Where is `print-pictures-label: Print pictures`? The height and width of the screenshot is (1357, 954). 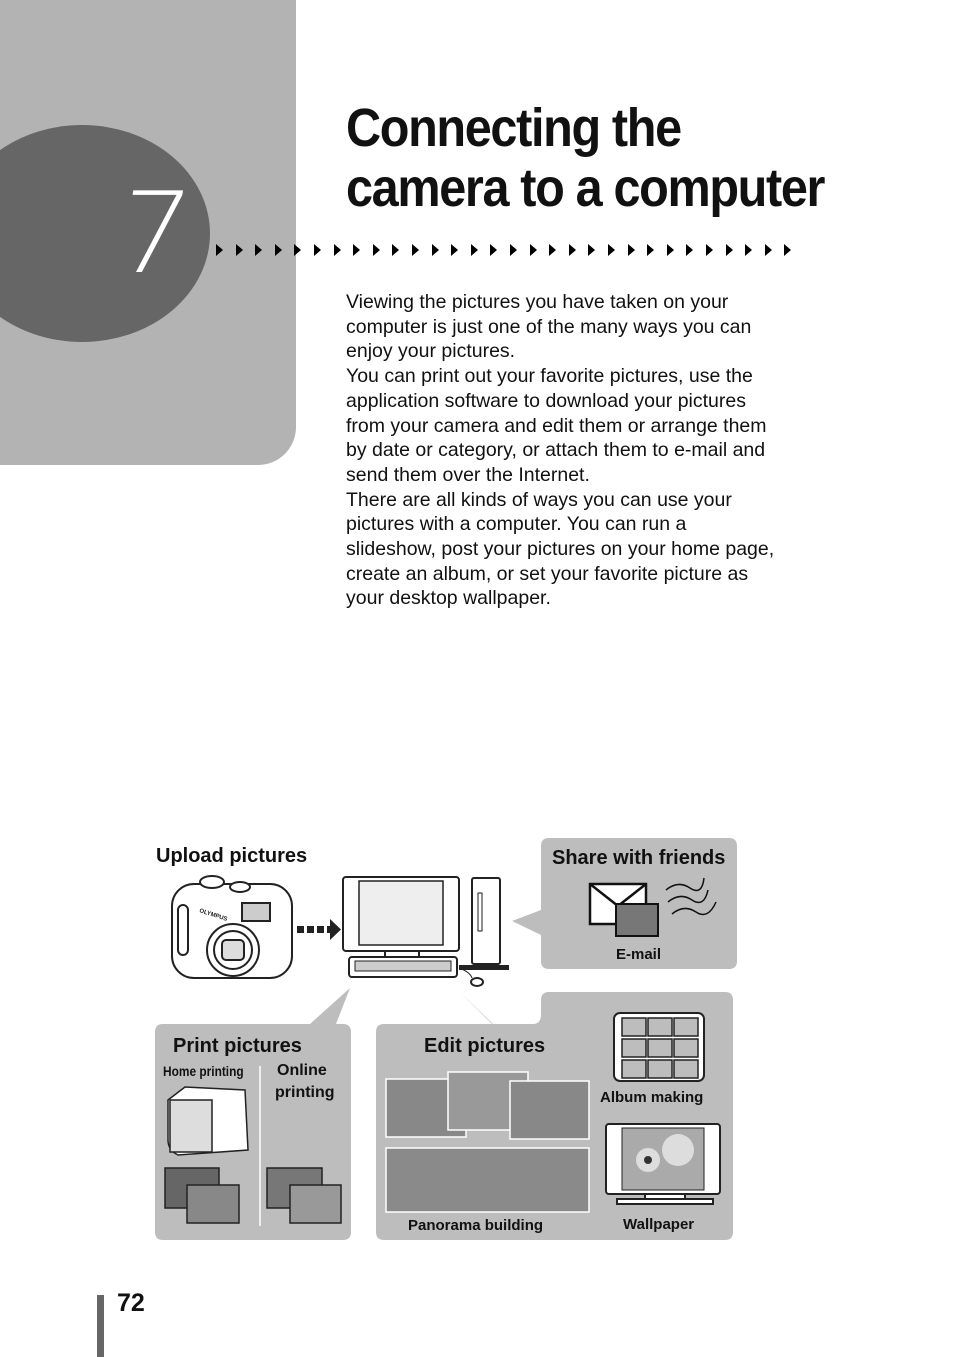 print-pictures-label: Print pictures is located at coordinates (237, 1046).